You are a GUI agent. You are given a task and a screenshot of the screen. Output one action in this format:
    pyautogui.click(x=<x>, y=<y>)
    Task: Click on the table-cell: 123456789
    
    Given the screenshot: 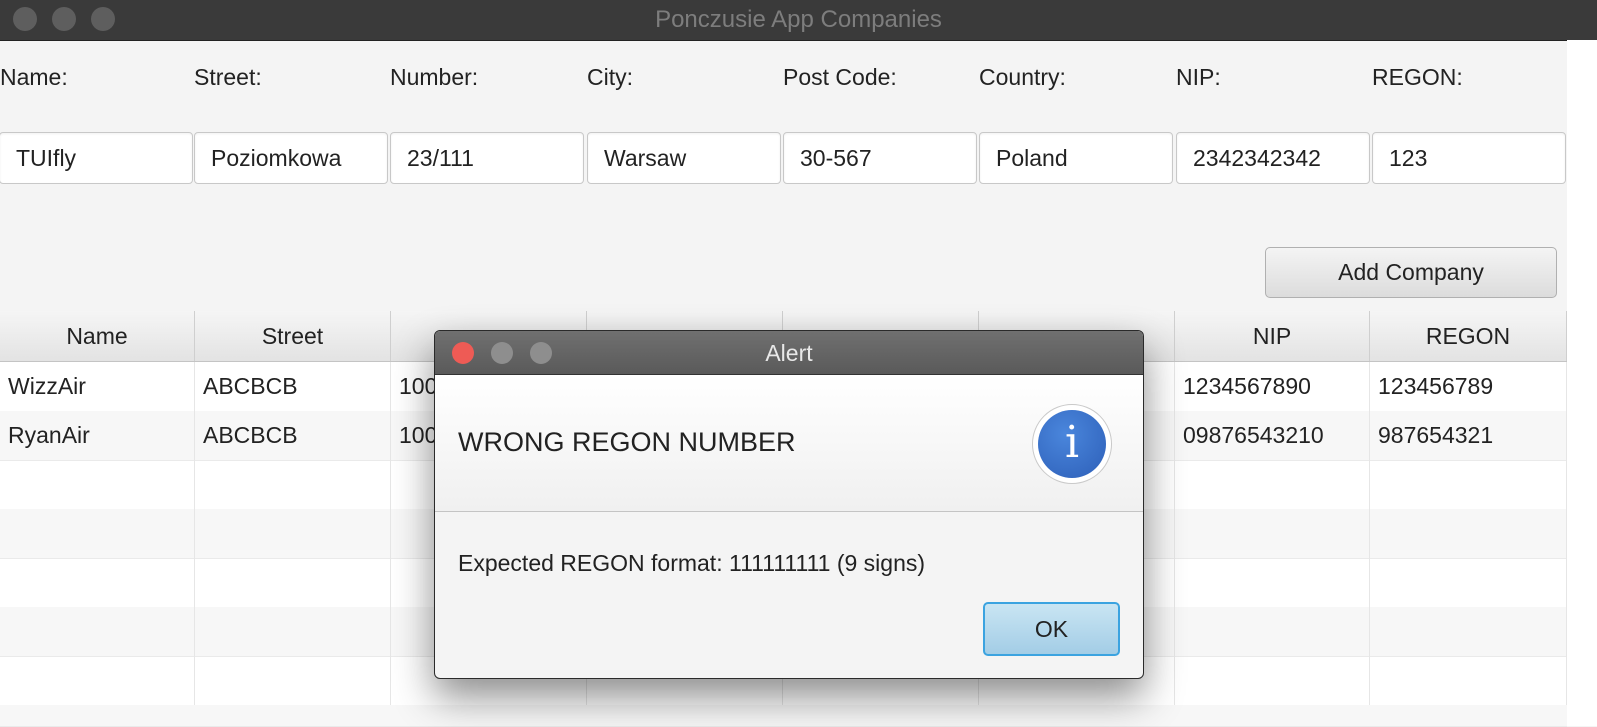 What is the action you would take?
    pyautogui.click(x=1468, y=386)
    